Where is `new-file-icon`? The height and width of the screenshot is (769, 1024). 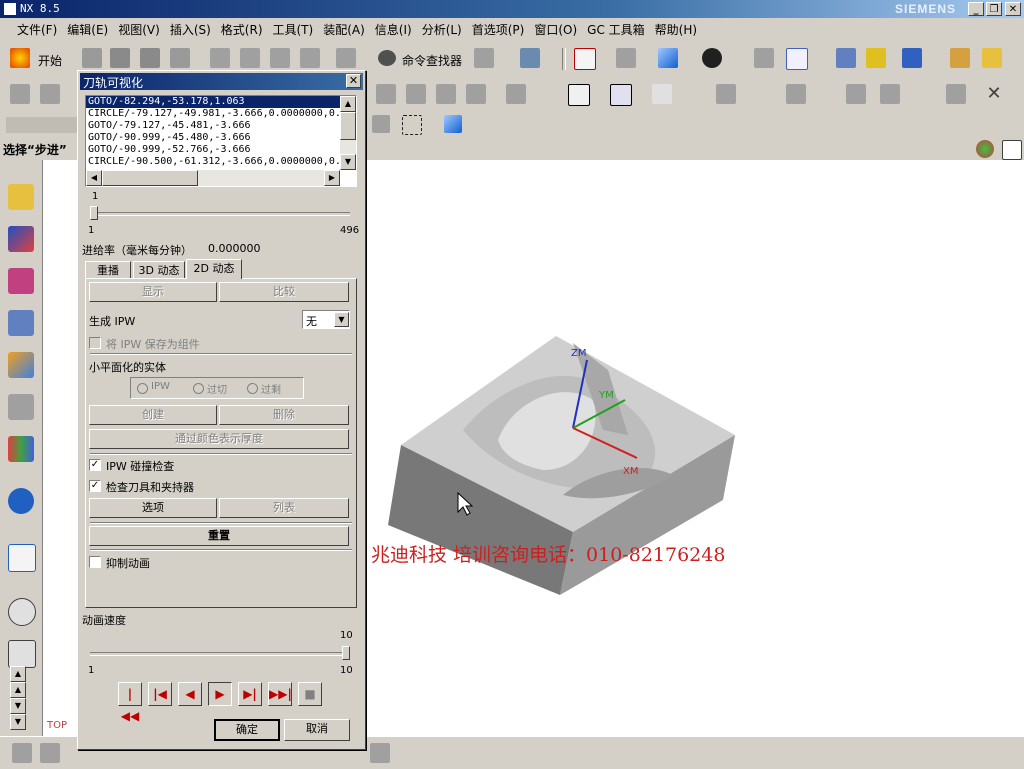 new-file-icon is located at coordinates (92, 58).